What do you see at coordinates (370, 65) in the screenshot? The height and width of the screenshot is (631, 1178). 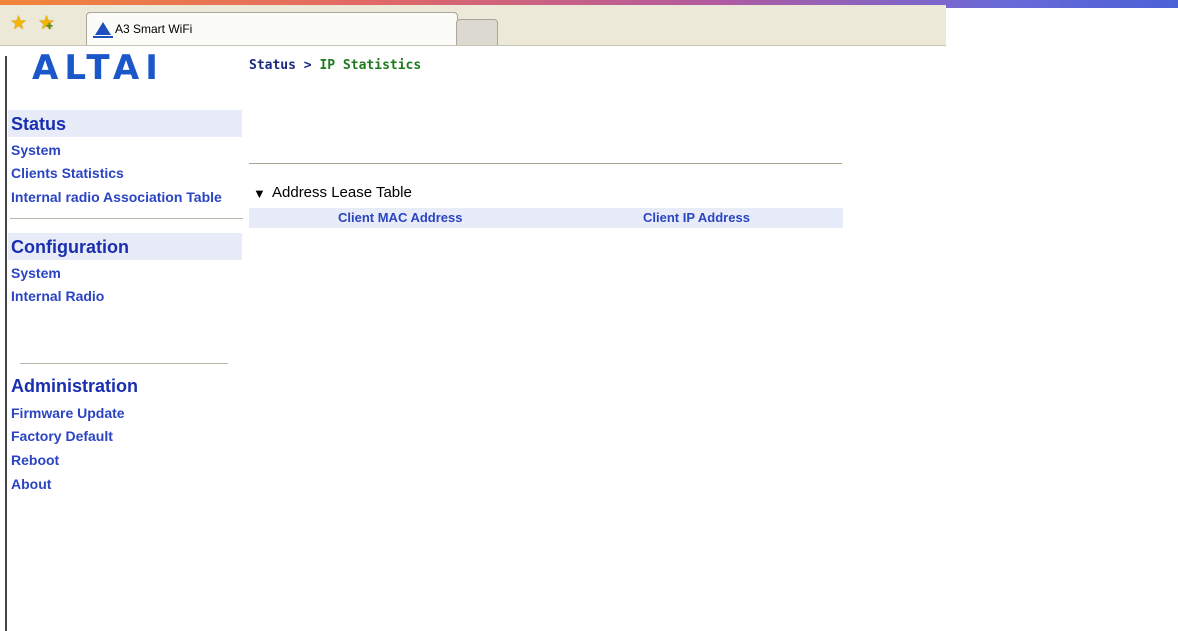 I see `breadcrumb-current: IP Statistics` at bounding box center [370, 65].